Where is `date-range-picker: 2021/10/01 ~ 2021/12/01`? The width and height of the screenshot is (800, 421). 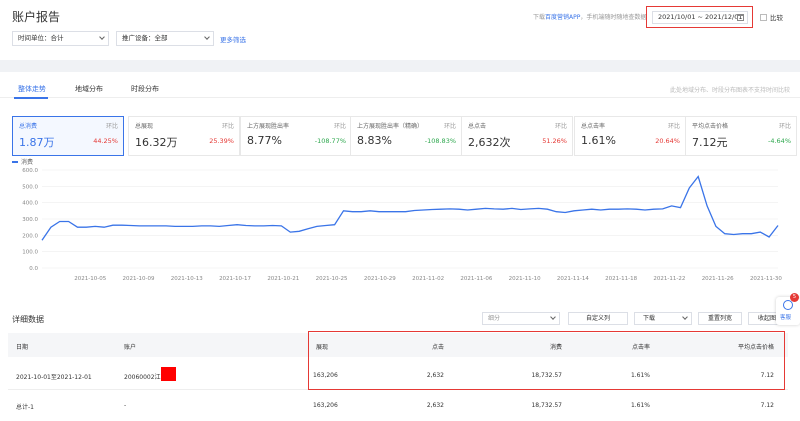
date-range-picker: 2021/10/01 ~ 2021/12/01 is located at coordinates (700, 17).